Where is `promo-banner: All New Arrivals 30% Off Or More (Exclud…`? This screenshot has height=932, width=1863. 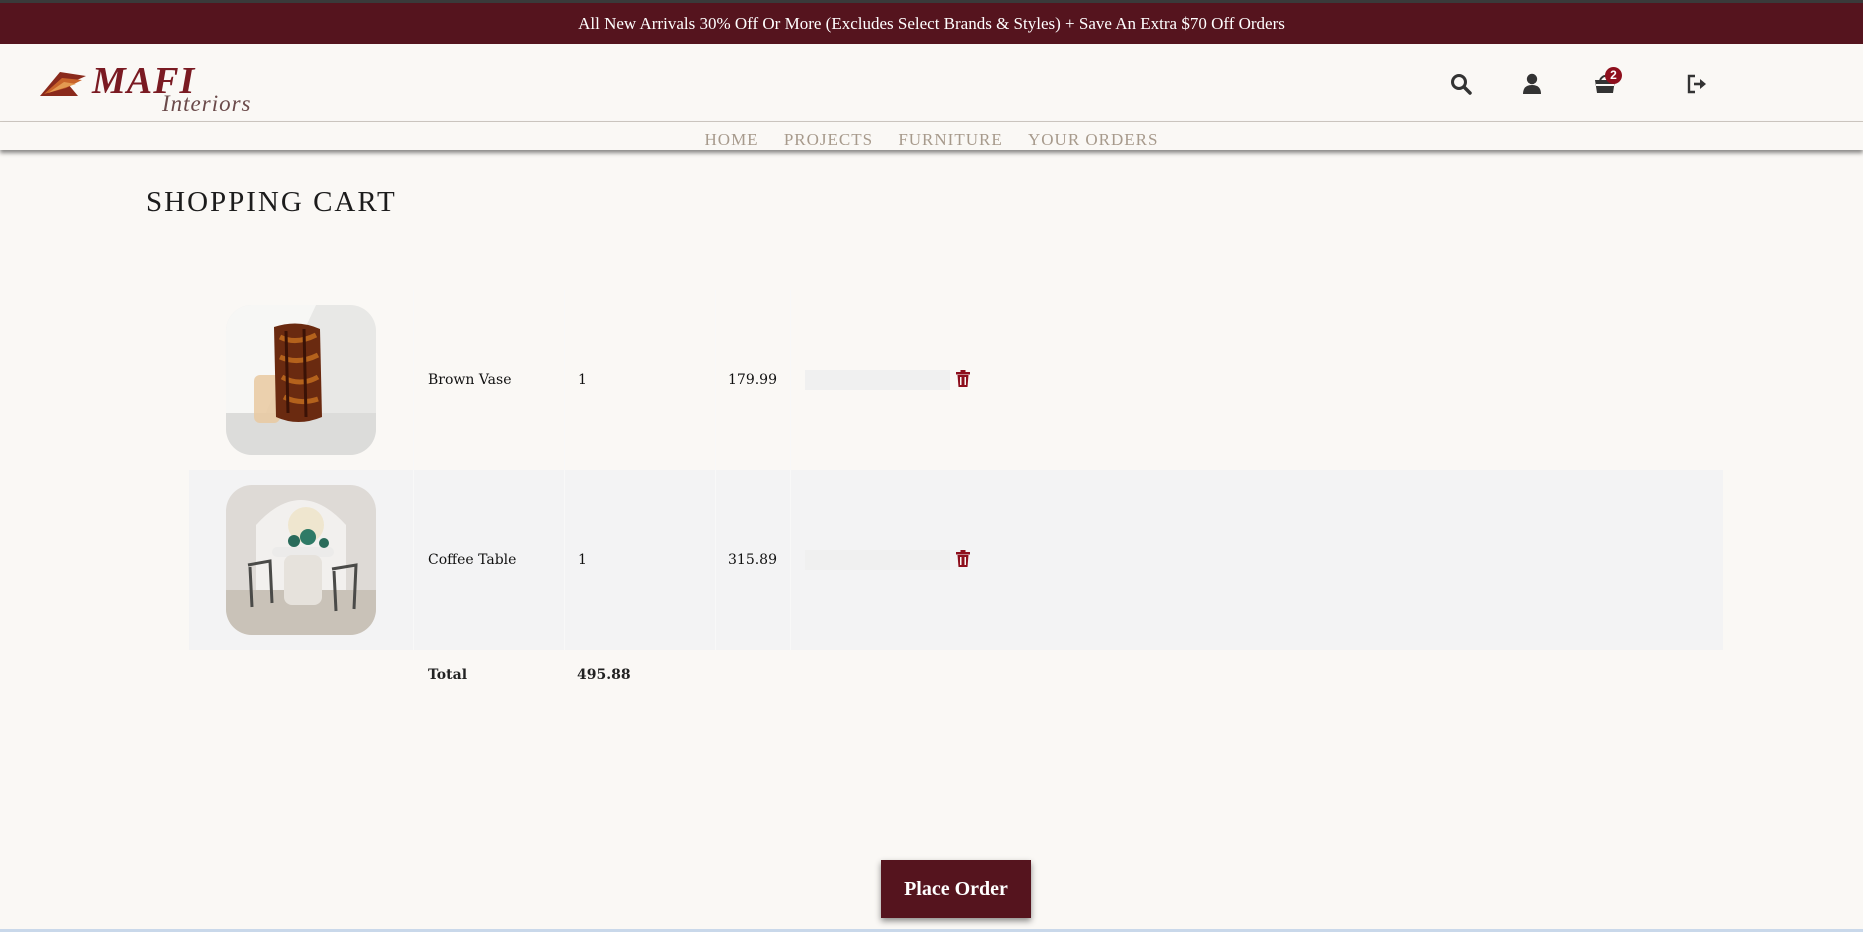 promo-banner: All New Arrivals 30% Off Or More (Exclud… is located at coordinates (931, 23).